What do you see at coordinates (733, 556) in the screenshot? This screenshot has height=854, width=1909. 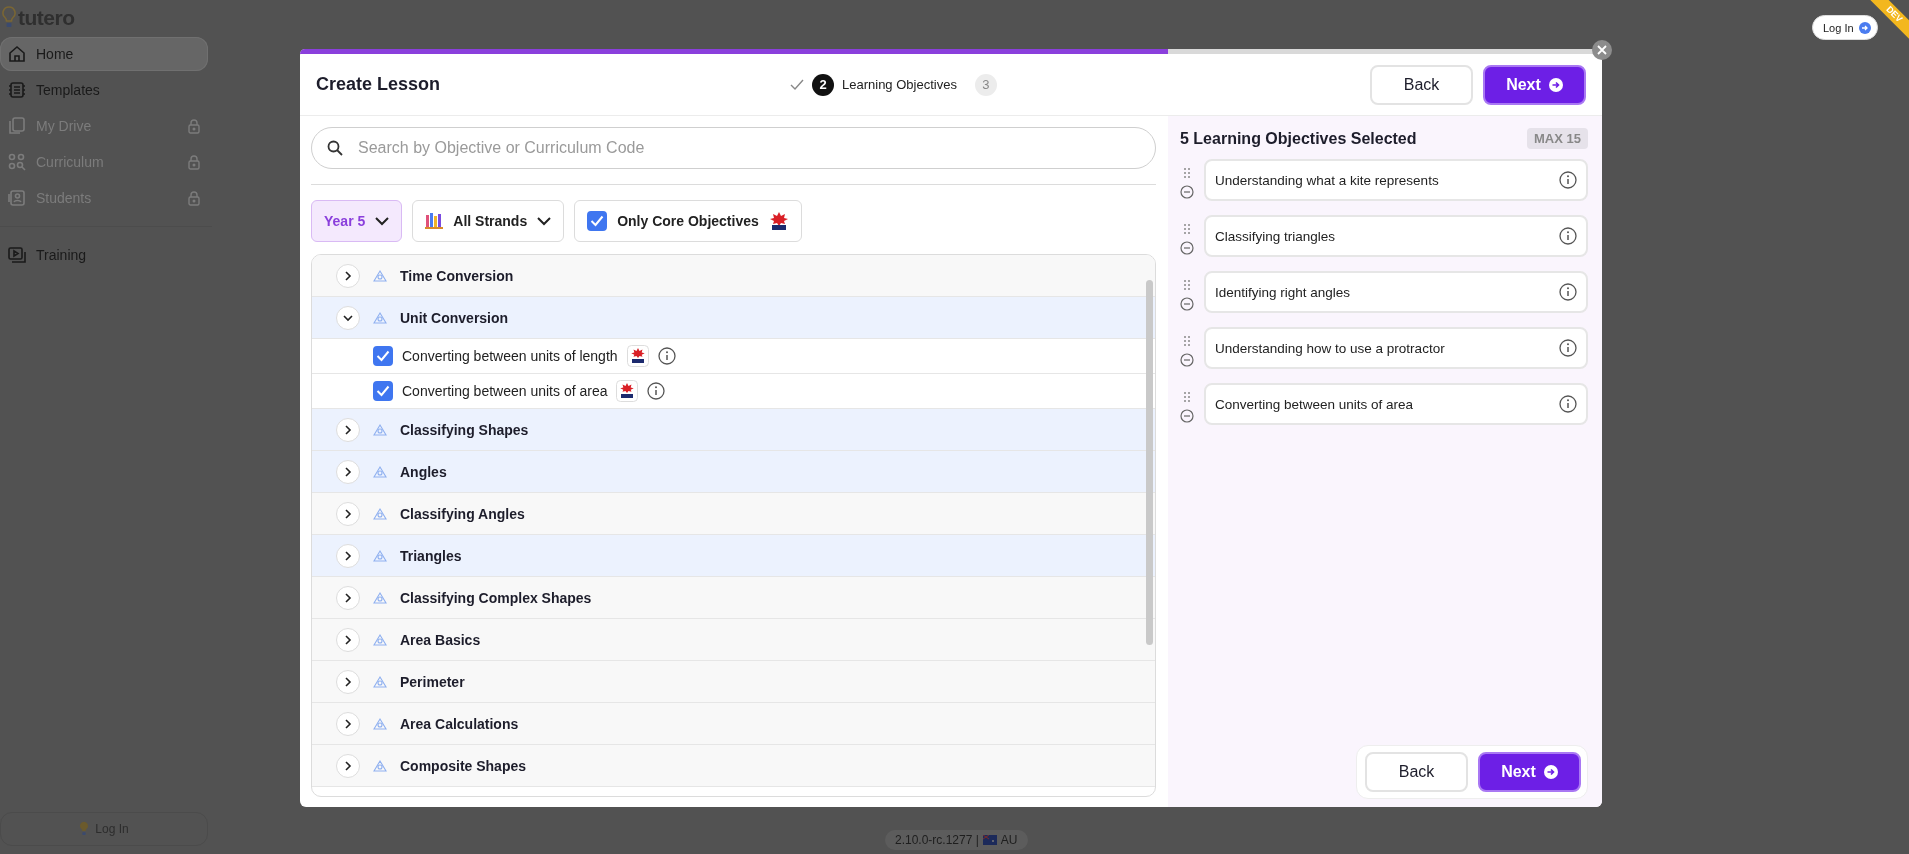 I see `topic-row: Triangles` at bounding box center [733, 556].